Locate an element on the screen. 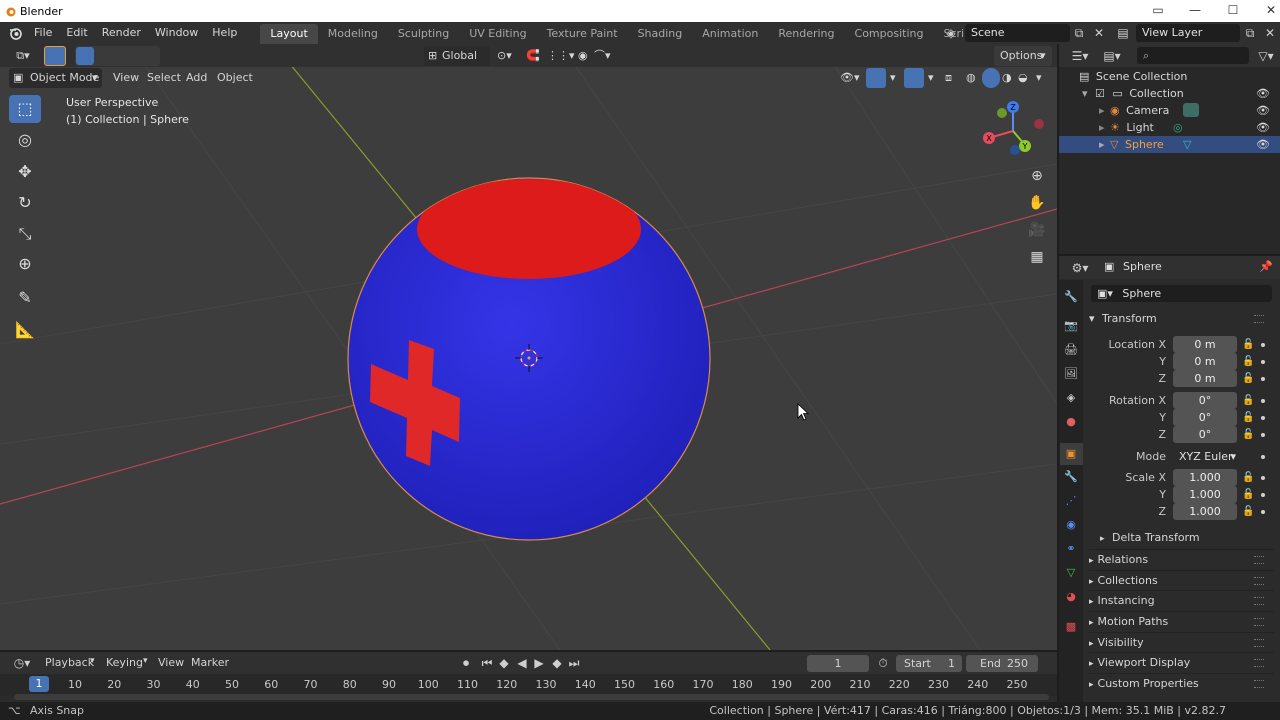  blender-menu-icon is located at coordinates (16, 33).